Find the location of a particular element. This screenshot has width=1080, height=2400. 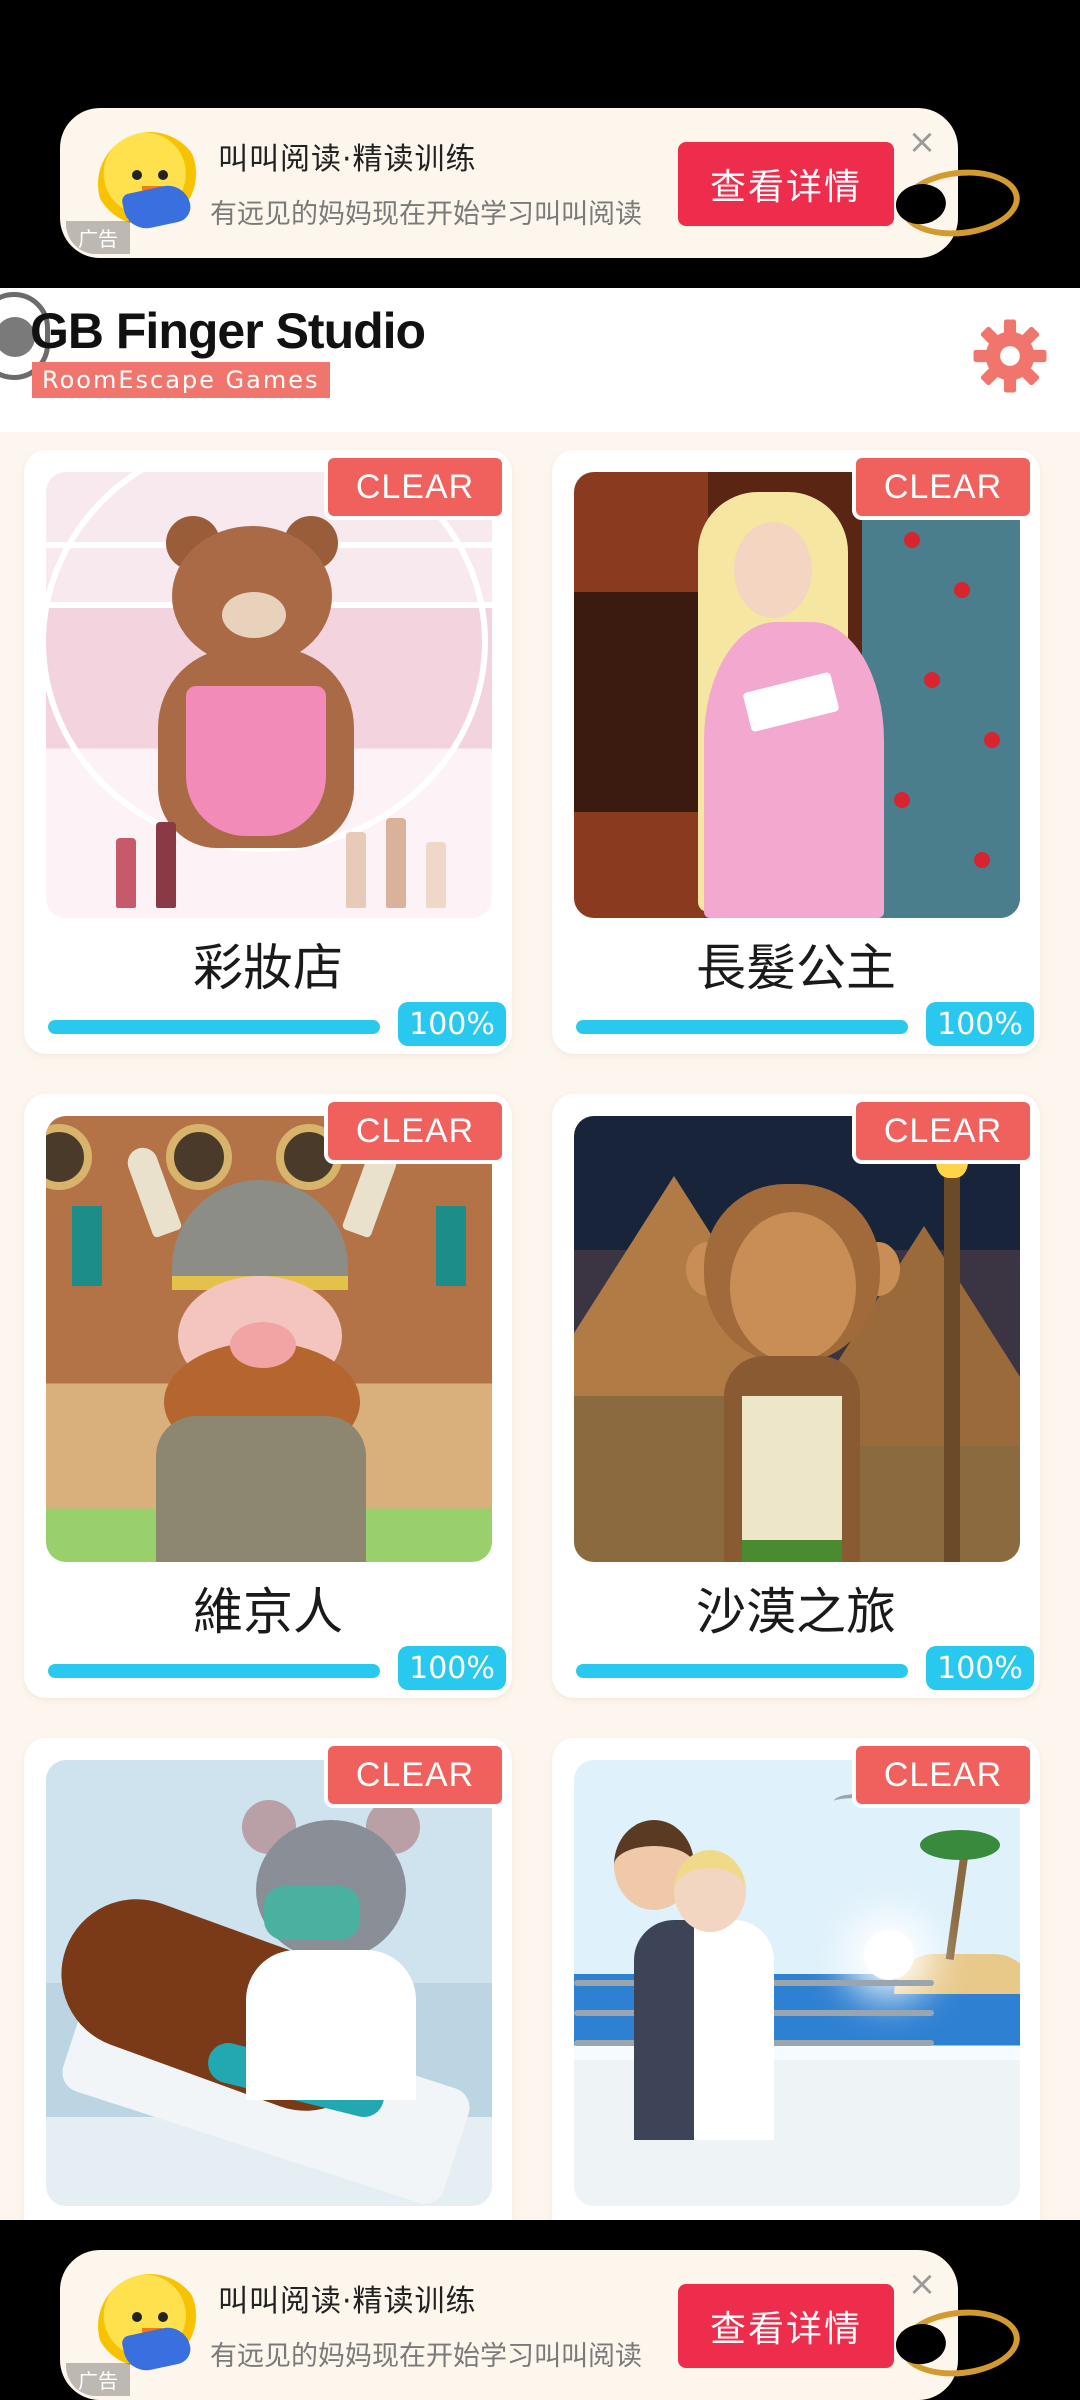

dentist-illustration is located at coordinates (269, 1983).